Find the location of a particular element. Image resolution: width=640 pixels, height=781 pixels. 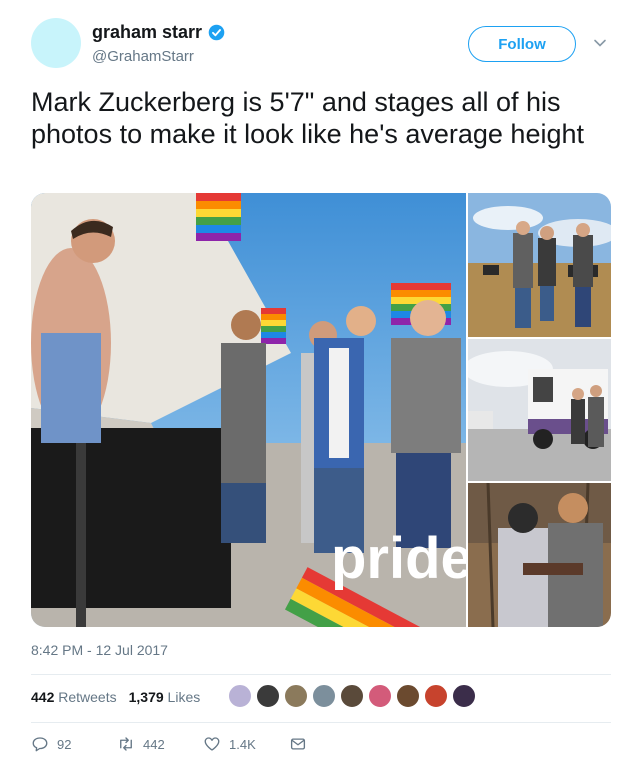

avatar is located at coordinates (56, 43).